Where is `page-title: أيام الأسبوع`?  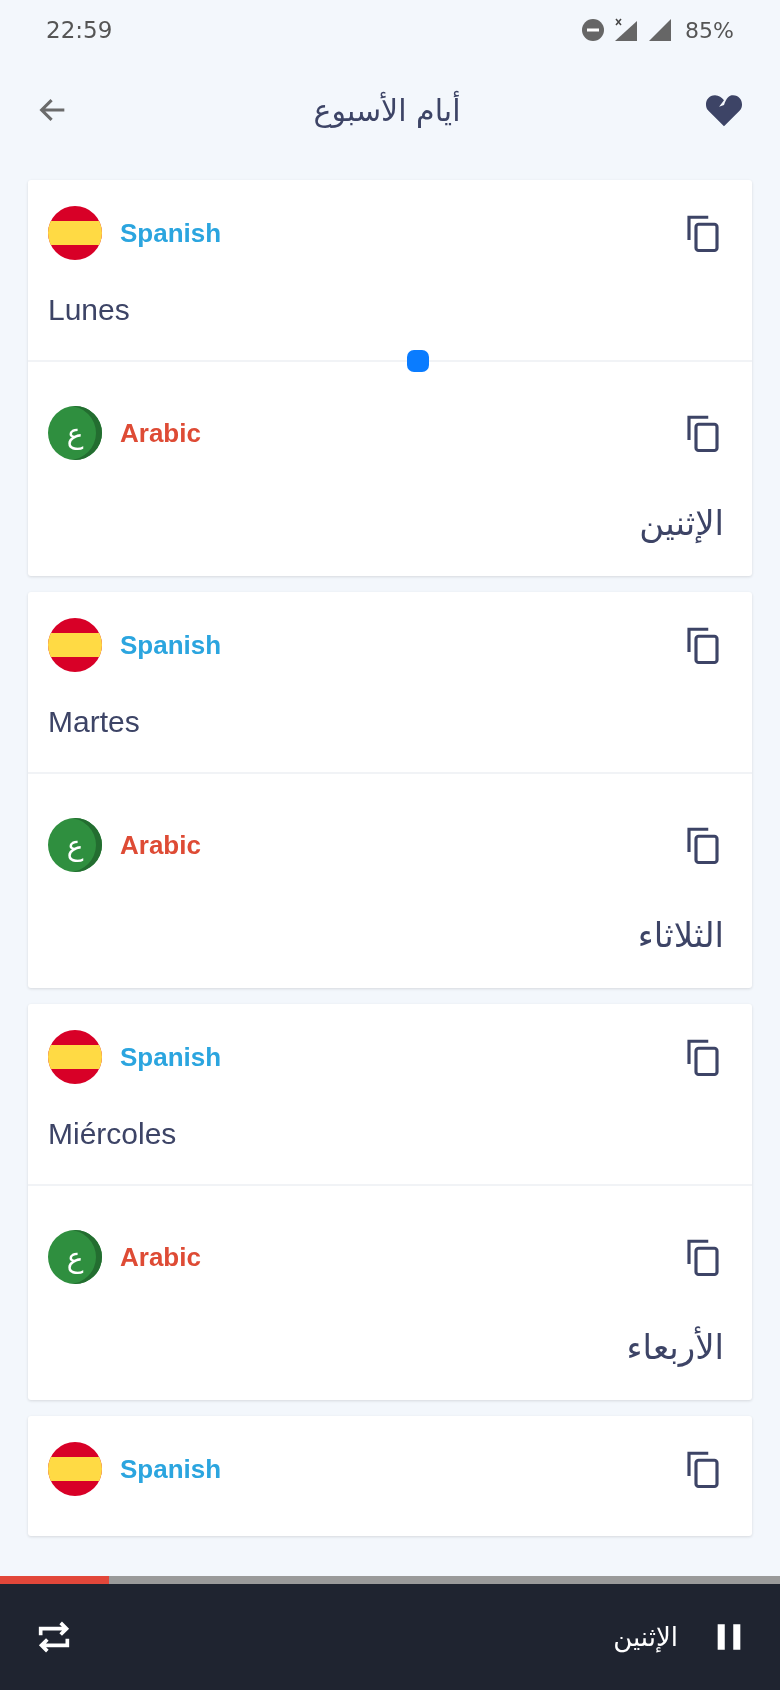
page-title: أيام الأسبوع is located at coordinates (387, 110).